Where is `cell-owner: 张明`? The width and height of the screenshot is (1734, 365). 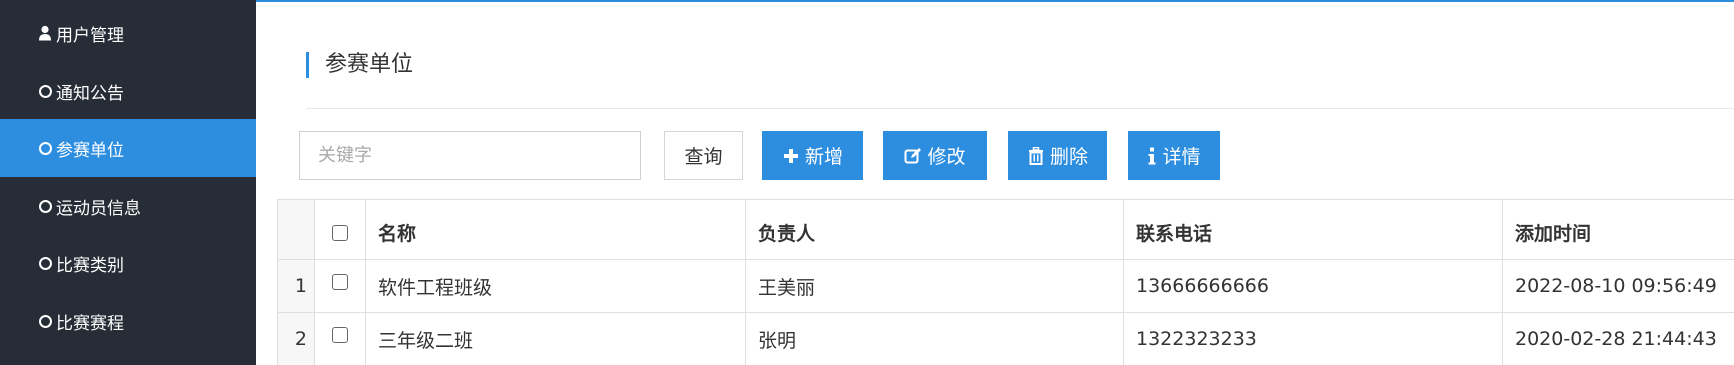
cell-owner: 张明 is located at coordinates (935, 339).